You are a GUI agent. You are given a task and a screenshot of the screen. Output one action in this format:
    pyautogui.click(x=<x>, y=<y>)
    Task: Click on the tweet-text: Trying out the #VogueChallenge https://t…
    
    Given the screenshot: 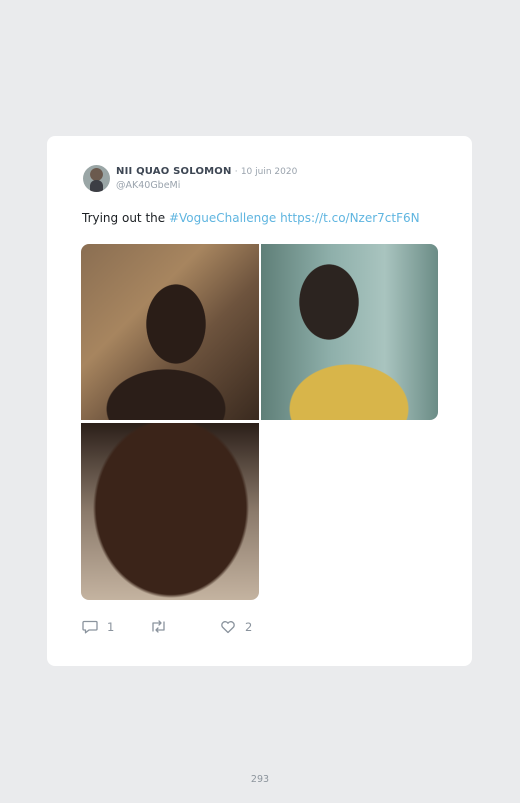 What is the action you would take?
    pyautogui.click(x=251, y=218)
    